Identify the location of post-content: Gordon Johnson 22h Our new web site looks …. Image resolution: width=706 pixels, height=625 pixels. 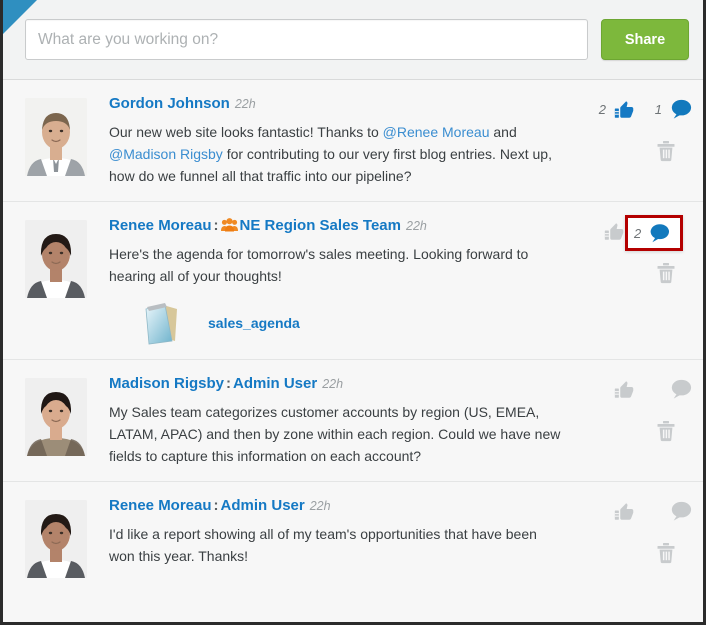
(327, 140).